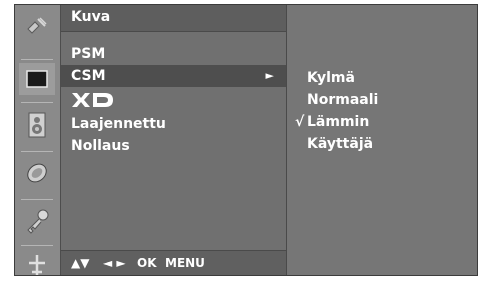 The image size is (486, 282). What do you see at coordinates (173, 146) in the screenshot?
I see `menu-item-nollaus: Nollaus` at bounding box center [173, 146].